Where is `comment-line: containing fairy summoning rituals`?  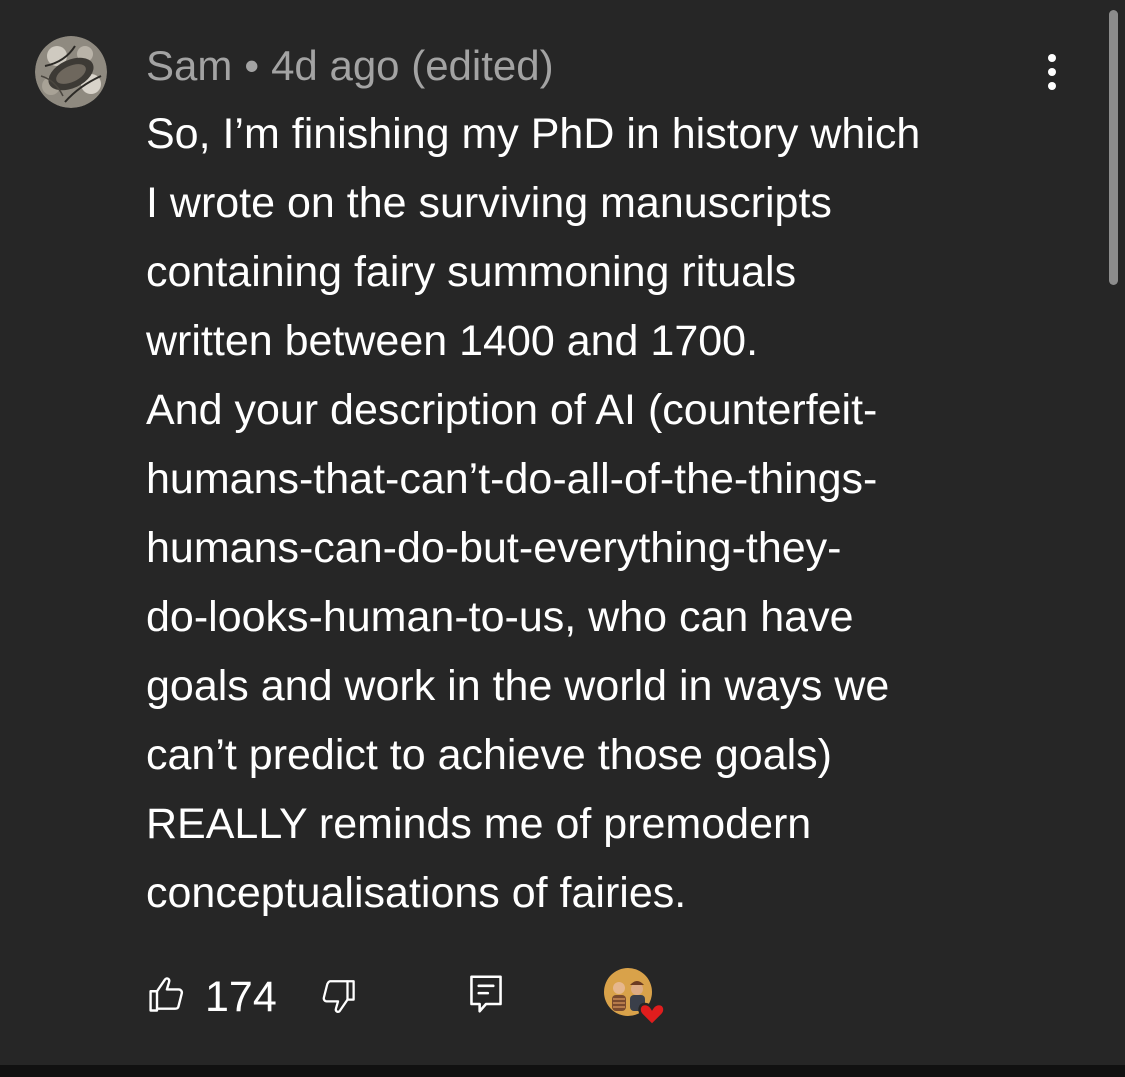
comment-line: containing fairy summoning rituals is located at coordinates (471, 272).